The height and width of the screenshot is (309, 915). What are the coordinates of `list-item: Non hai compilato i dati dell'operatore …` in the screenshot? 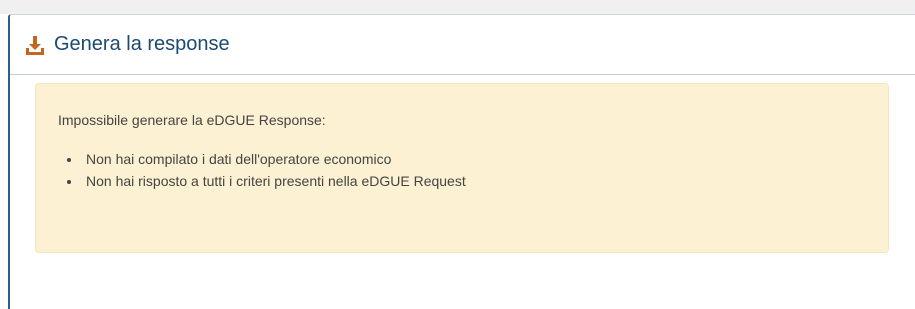 It's located at (474, 159).